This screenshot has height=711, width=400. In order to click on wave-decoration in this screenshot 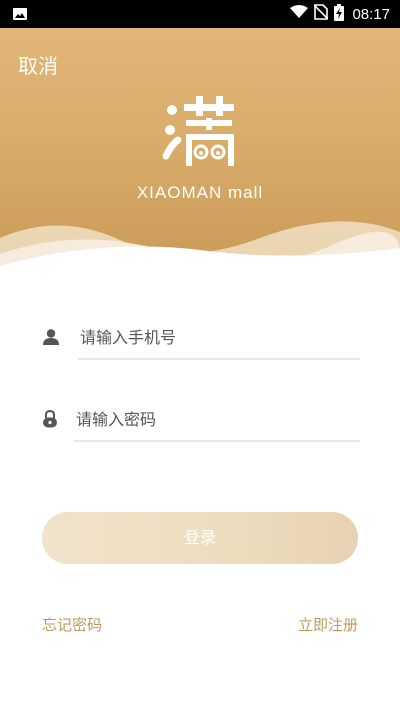, I will do `click(200, 249)`.